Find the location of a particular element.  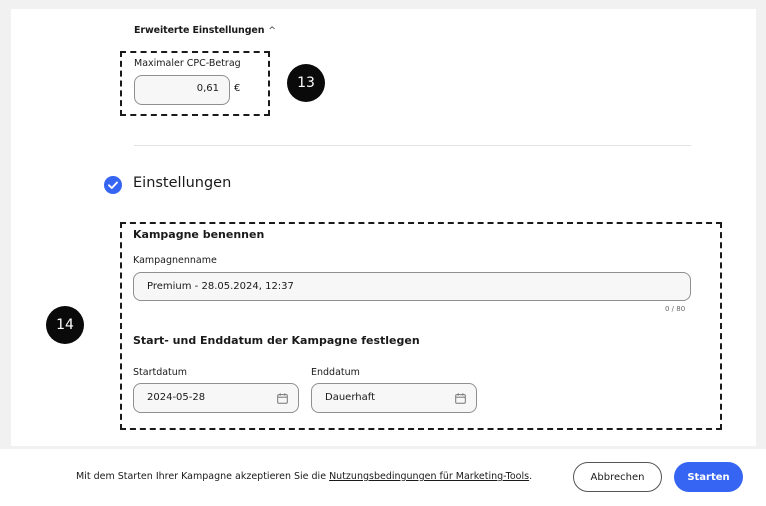

campaign-name-heading: Kampagne benennen is located at coordinates (199, 234).